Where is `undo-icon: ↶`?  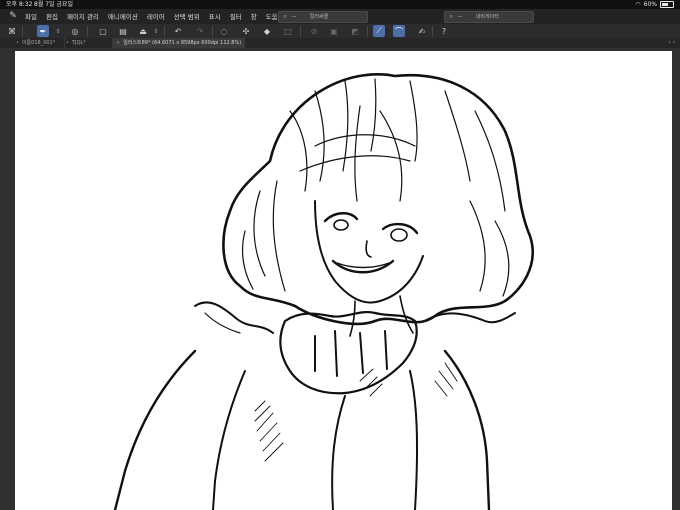 undo-icon: ↶ is located at coordinates (178, 31).